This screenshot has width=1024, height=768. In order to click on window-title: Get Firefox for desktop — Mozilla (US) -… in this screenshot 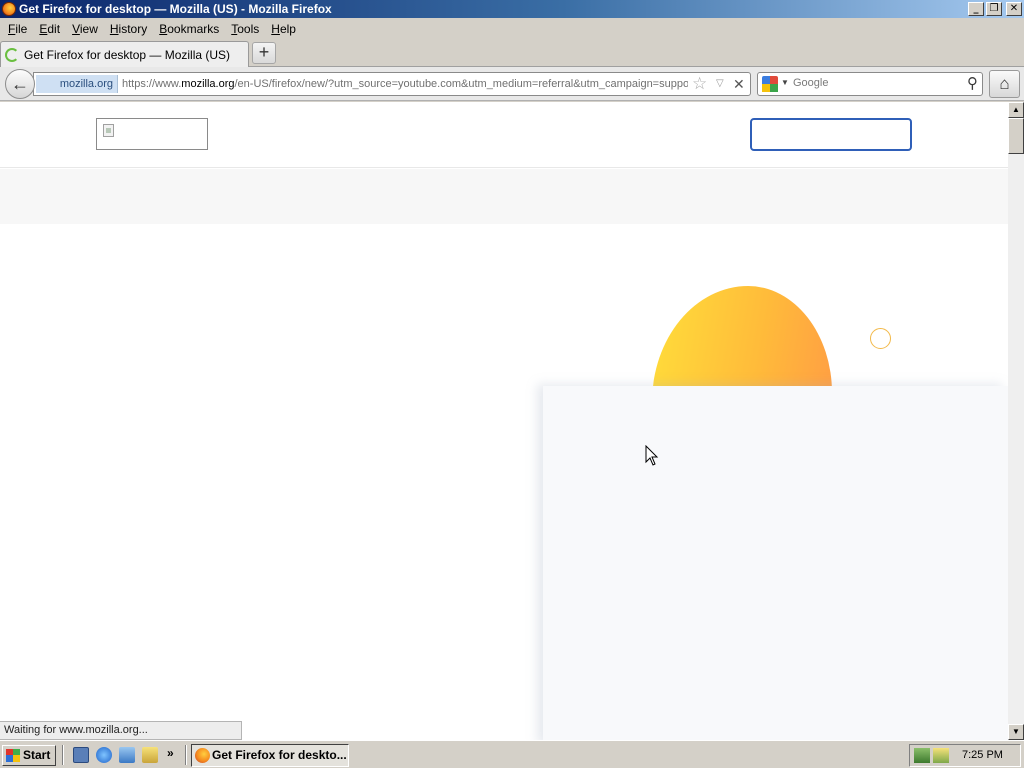, I will do `click(175, 9)`.